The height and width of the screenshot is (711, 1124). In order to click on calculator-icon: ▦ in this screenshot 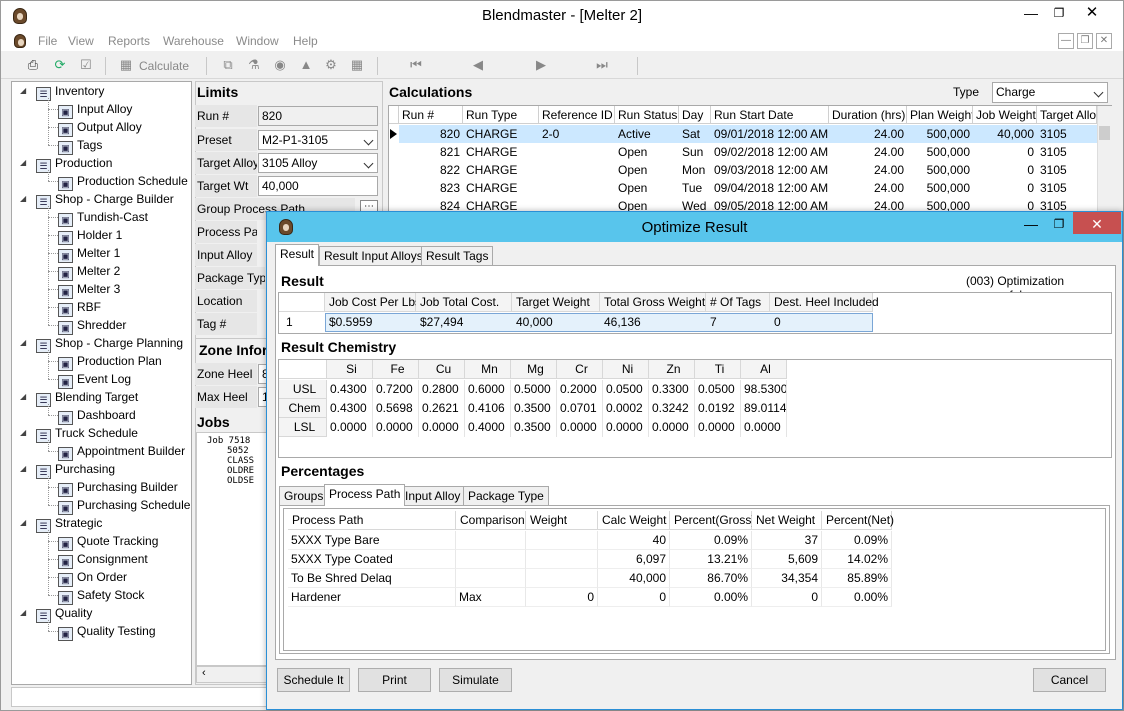, I will do `click(126, 65)`.